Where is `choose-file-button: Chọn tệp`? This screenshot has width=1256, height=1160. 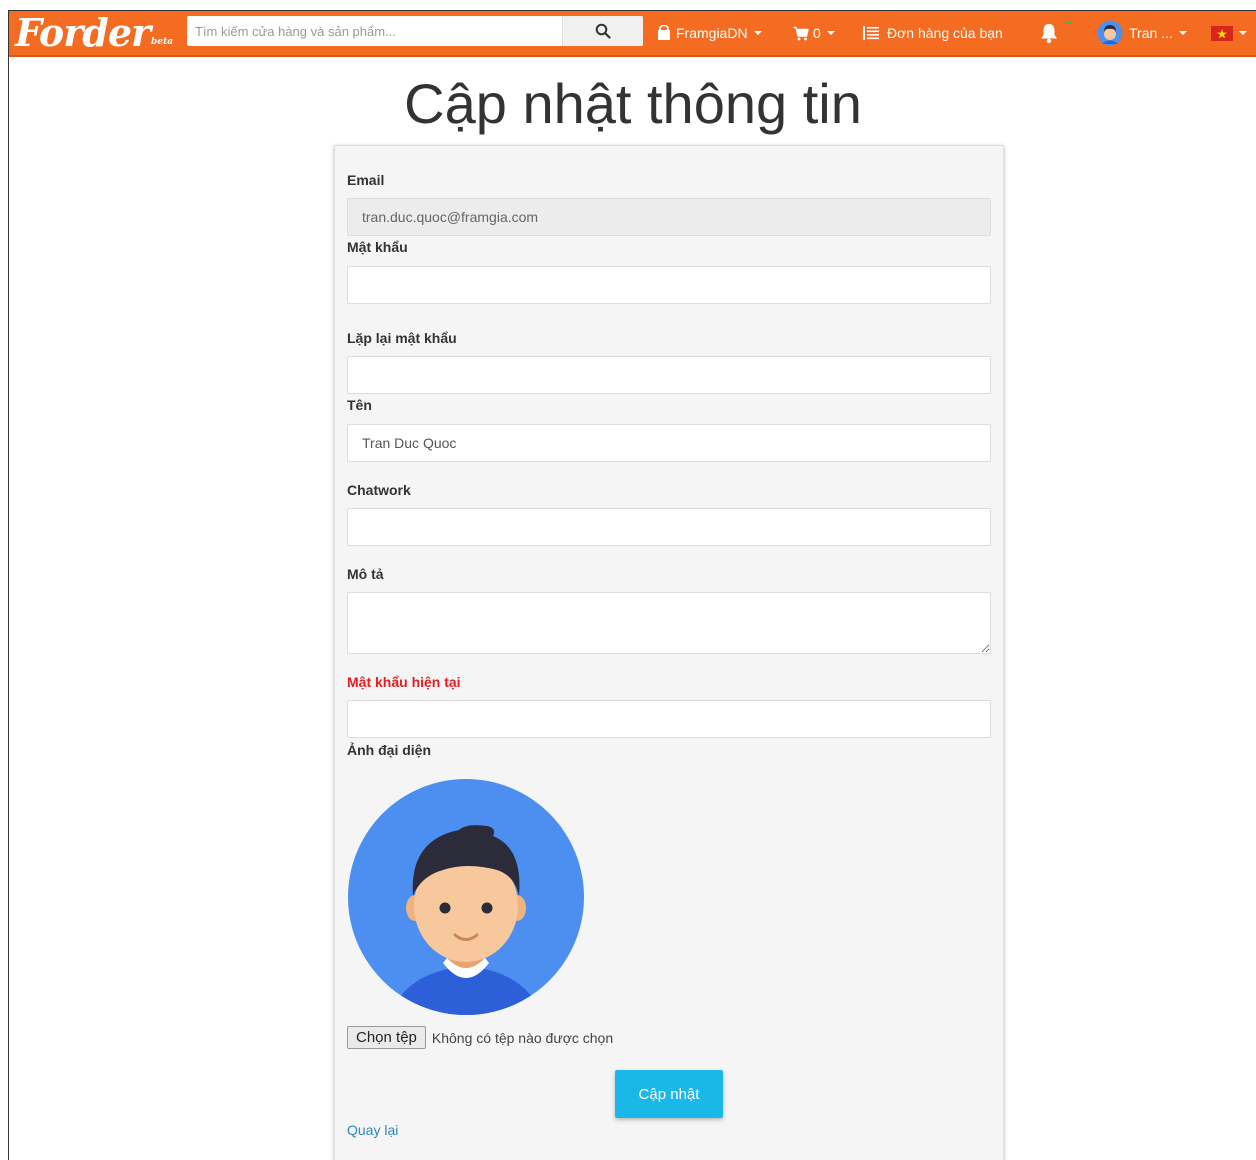
choose-file-button: Chọn tệp is located at coordinates (386, 1037).